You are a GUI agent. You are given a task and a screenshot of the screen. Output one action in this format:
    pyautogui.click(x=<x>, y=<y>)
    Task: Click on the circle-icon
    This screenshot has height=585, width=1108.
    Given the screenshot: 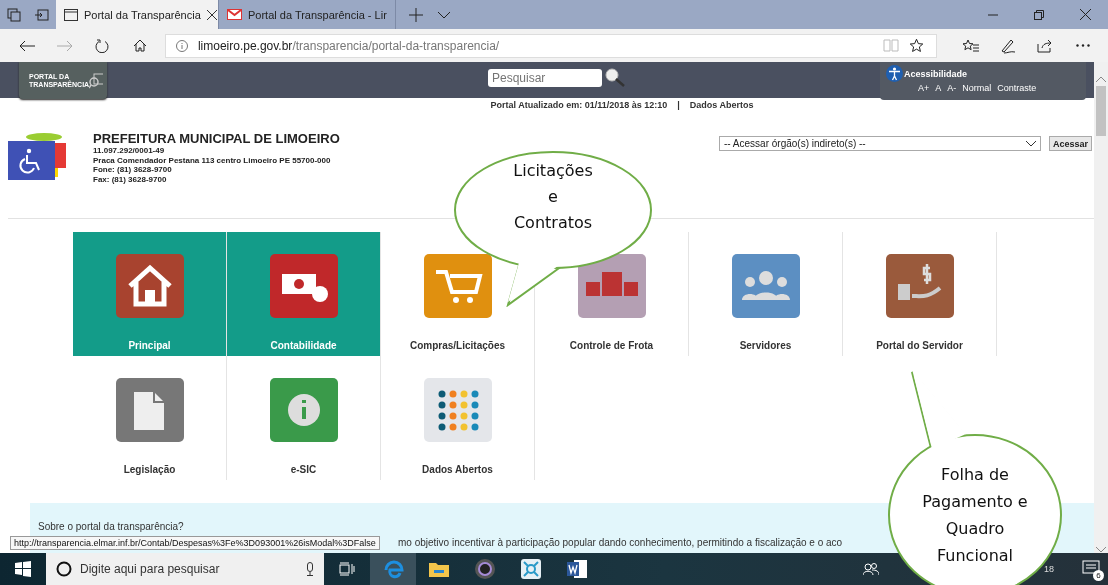 What is the action you would take?
    pyautogui.click(x=64, y=569)
    